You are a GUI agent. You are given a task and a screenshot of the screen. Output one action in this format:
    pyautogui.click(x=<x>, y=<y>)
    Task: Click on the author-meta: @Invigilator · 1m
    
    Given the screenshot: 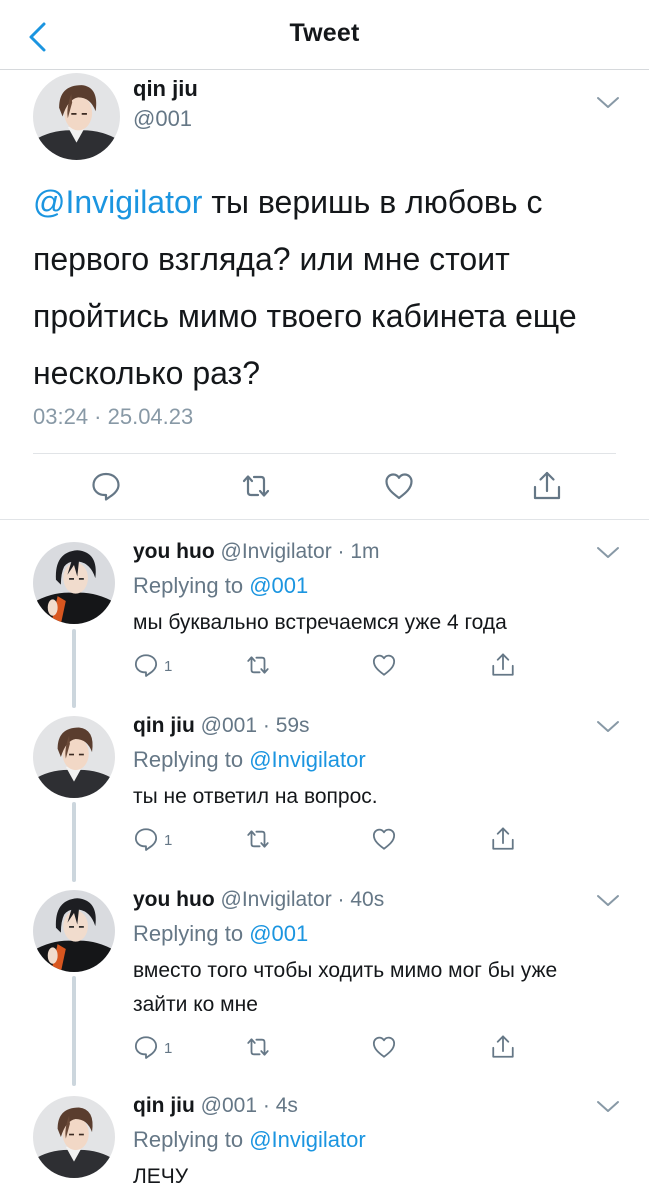 What is the action you would take?
    pyautogui.click(x=300, y=551)
    